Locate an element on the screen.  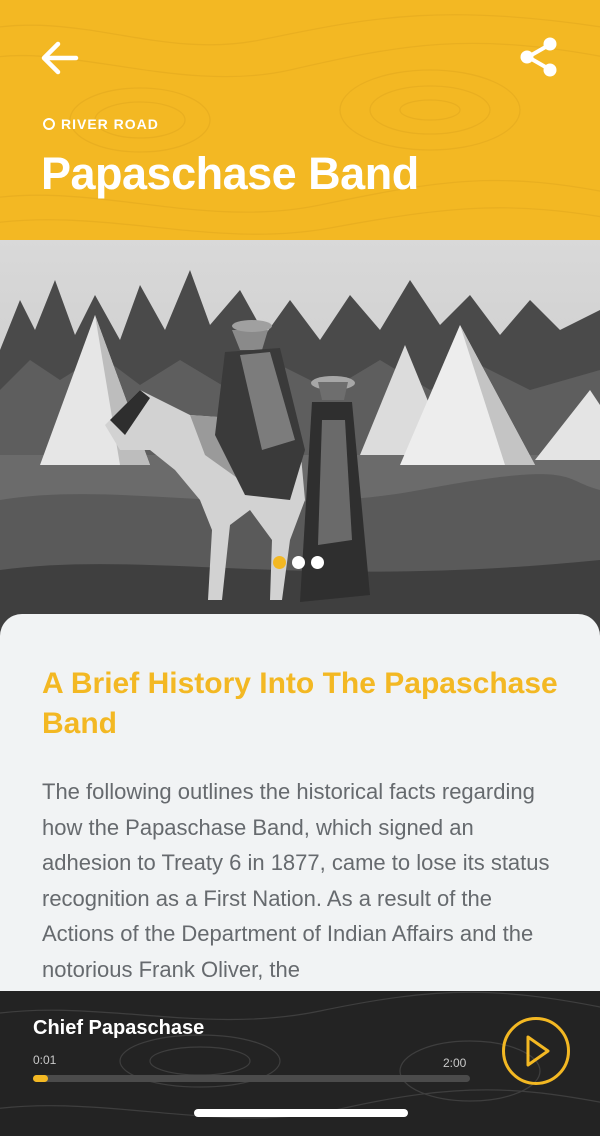
back-button is located at coordinates (60, 58).